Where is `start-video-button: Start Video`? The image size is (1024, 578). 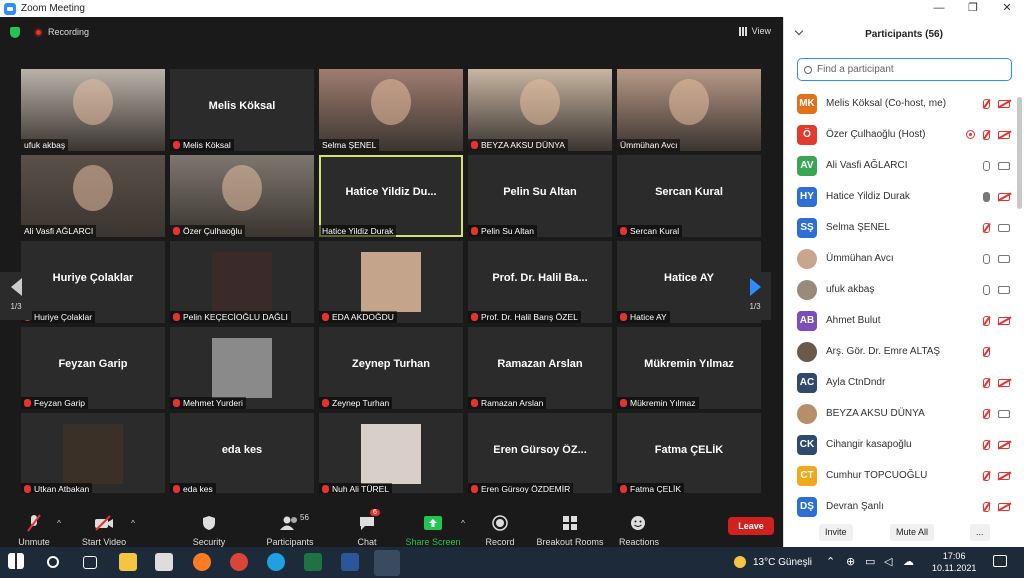 start-video-button: Start Video is located at coordinates (104, 520).